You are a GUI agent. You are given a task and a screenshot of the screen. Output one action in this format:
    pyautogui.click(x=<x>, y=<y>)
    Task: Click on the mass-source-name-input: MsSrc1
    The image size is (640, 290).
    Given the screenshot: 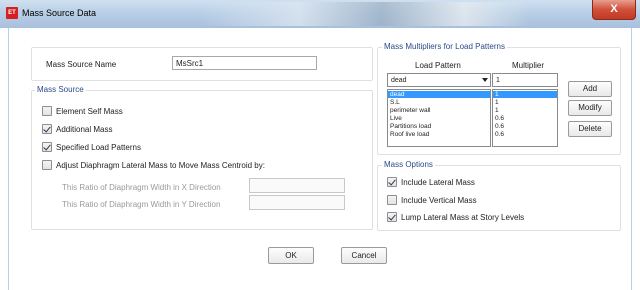 What is the action you would take?
    pyautogui.click(x=244, y=63)
    